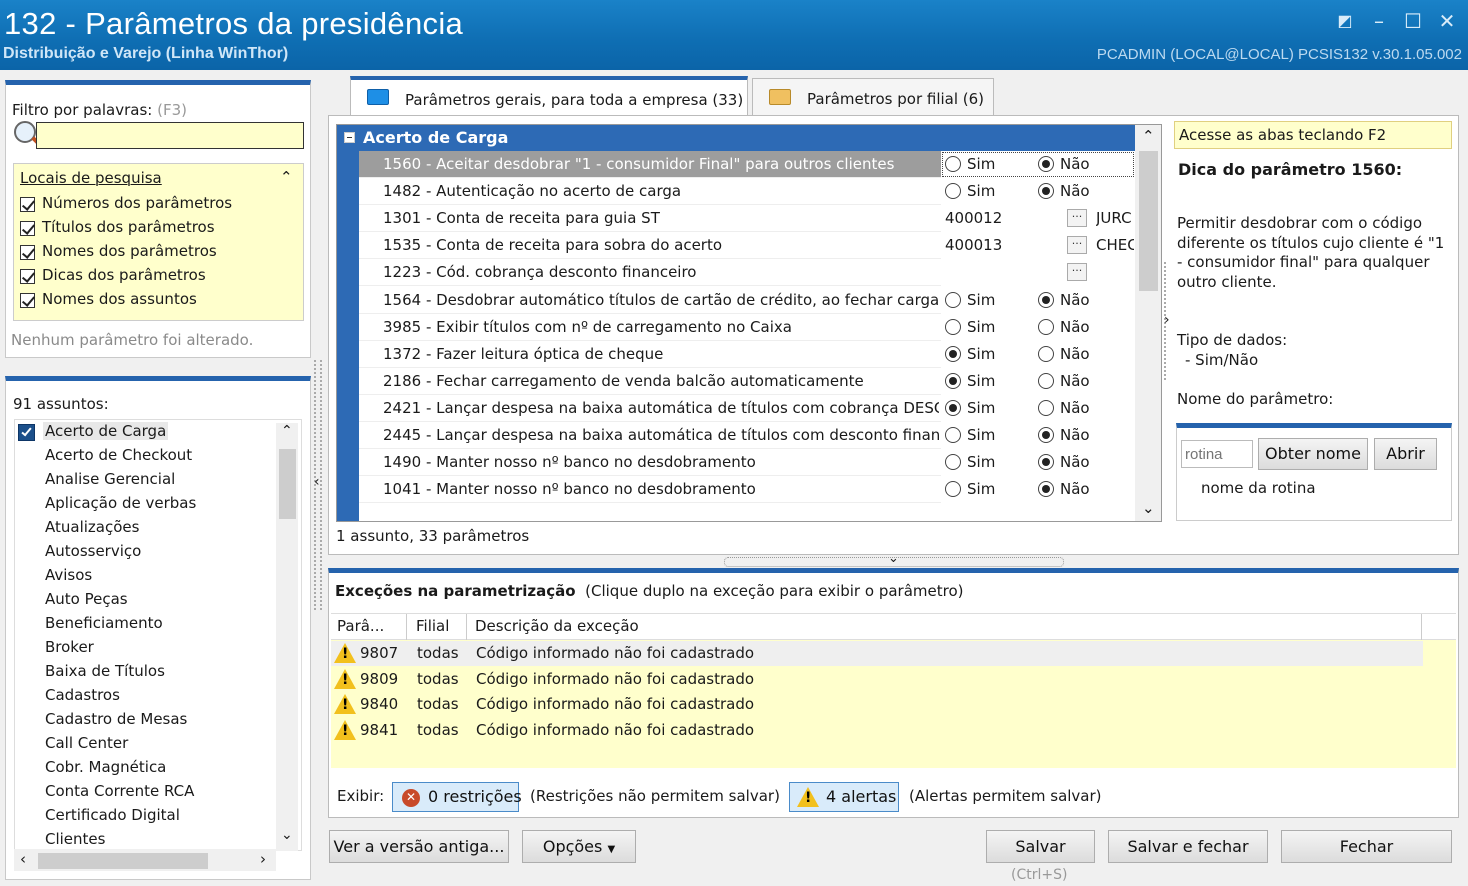 The height and width of the screenshot is (886, 1468). What do you see at coordinates (1345, 21) in the screenshot?
I see `restore-icon: ◩` at bounding box center [1345, 21].